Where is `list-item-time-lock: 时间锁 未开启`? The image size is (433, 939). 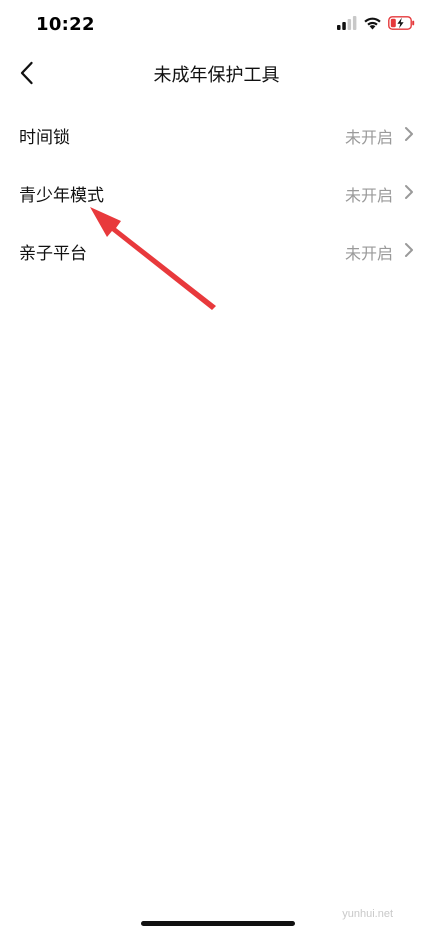
list-item-time-lock: 时间锁 未开启 is located at coordinates (216, 134).